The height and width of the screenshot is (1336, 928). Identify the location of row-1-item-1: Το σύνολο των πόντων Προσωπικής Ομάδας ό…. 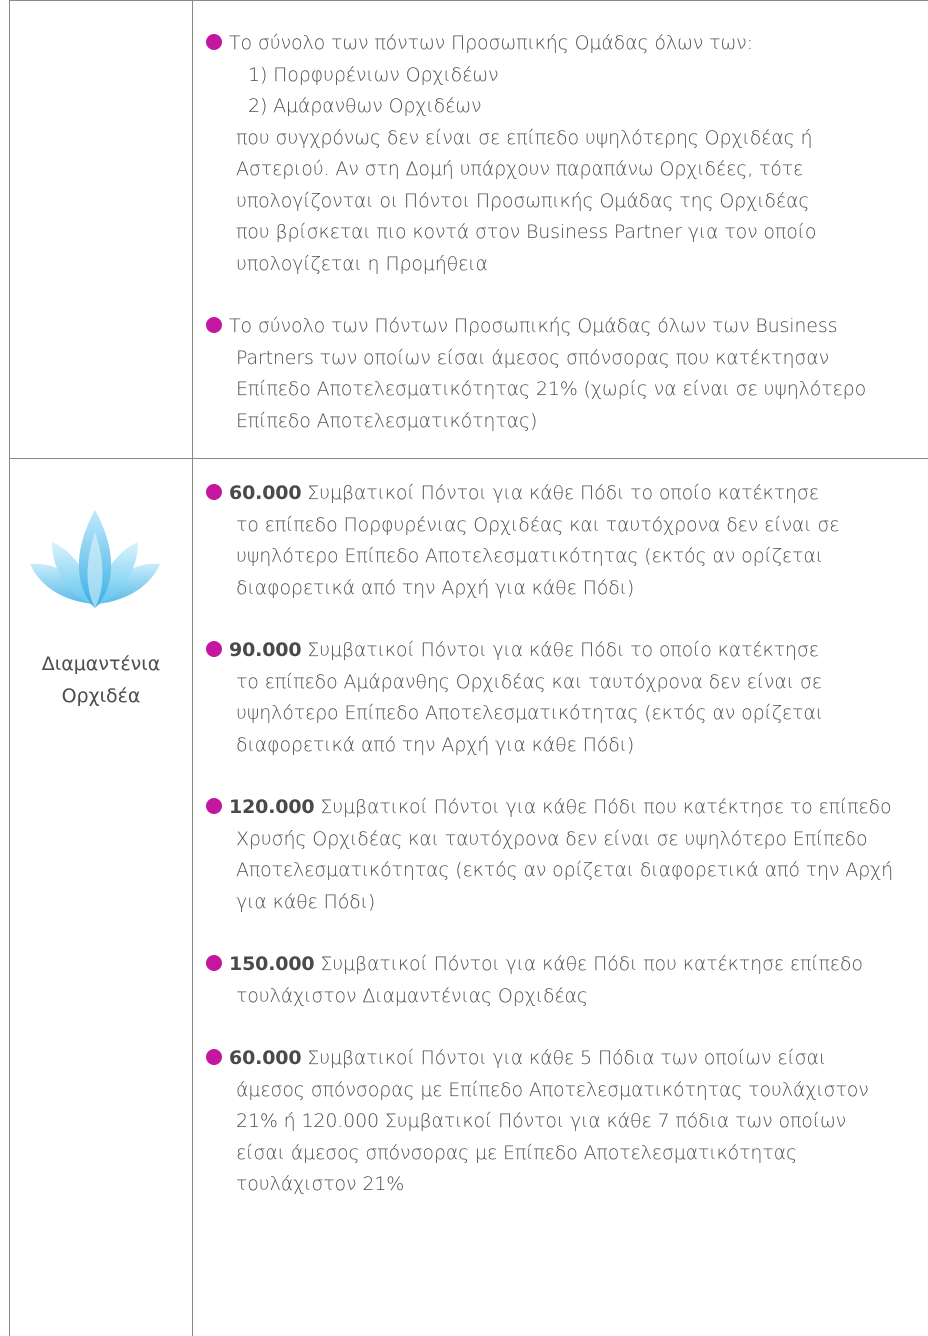
(563, 154).